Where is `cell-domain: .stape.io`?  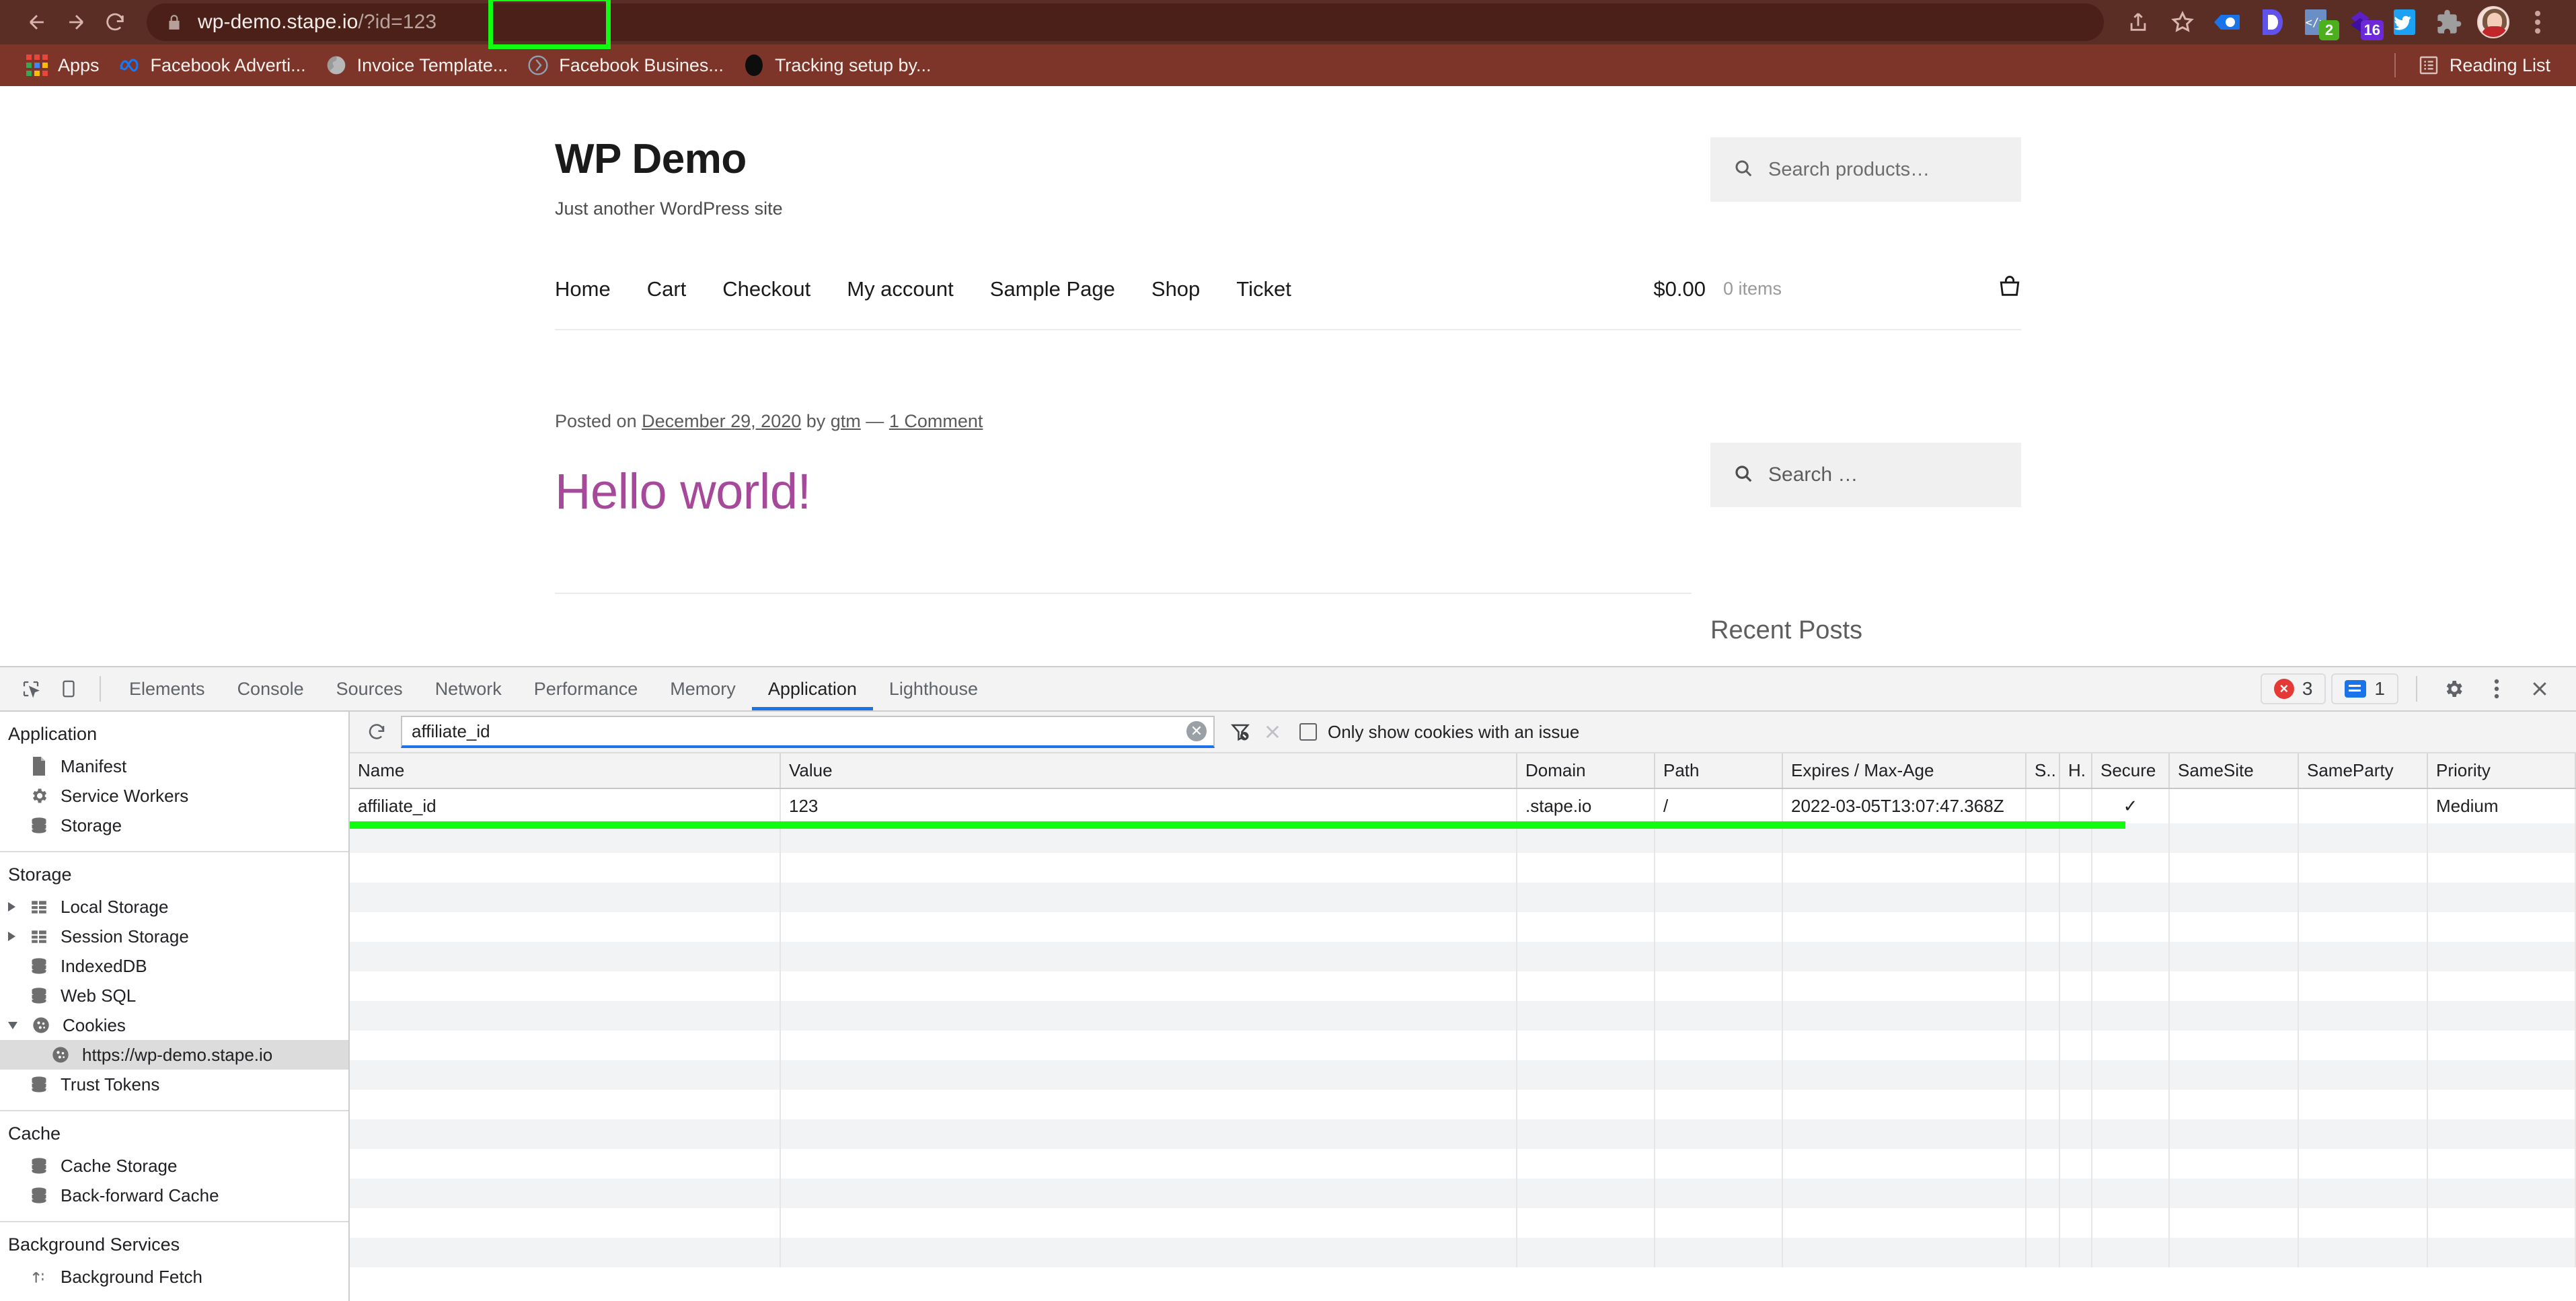 cell-domain: .stape.io is located at coordinates (1586, 806).